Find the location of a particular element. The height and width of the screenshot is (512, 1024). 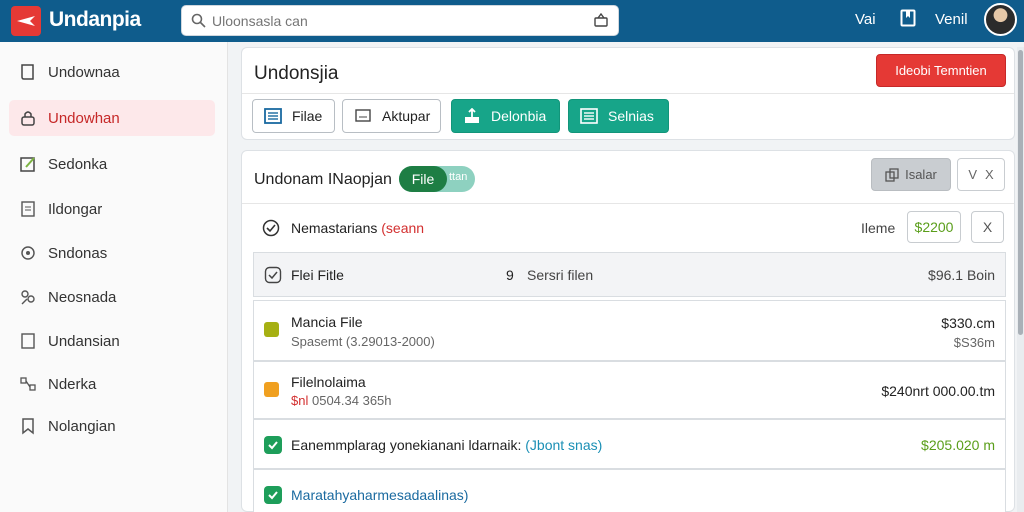

search-box is located at coordinates (400, 20).